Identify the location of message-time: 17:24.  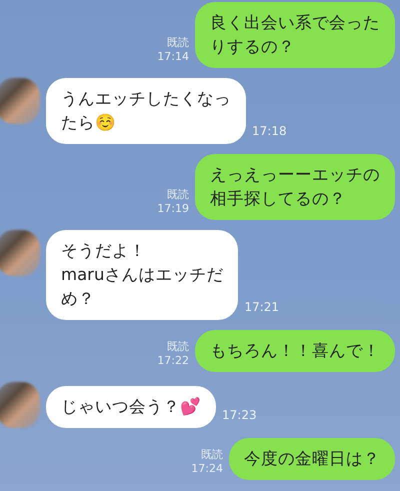
(207, 469).